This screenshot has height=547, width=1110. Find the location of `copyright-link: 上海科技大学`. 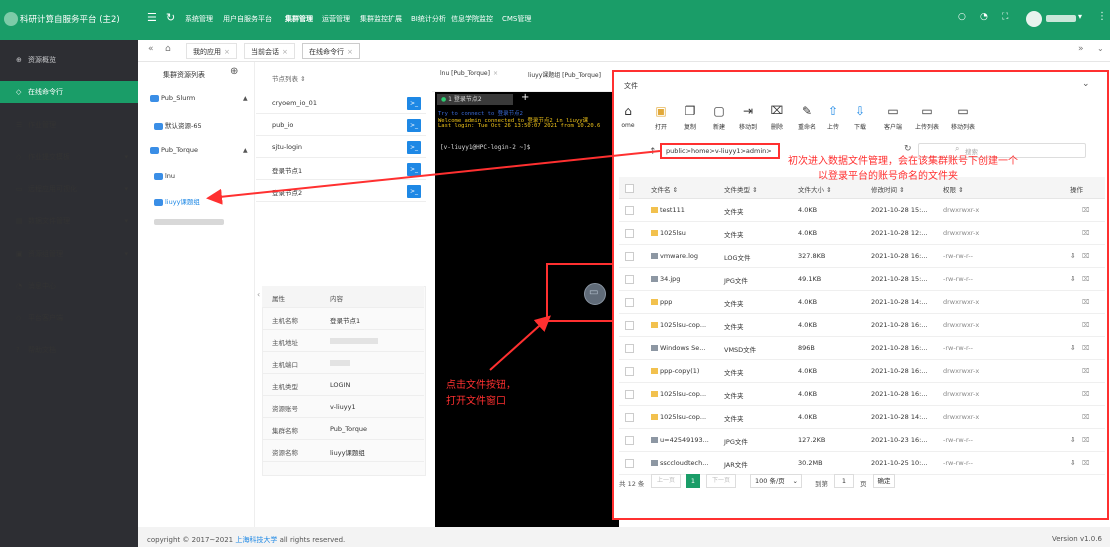

copyright-link: 上海科技大学 is located at coordinates (256, 540).